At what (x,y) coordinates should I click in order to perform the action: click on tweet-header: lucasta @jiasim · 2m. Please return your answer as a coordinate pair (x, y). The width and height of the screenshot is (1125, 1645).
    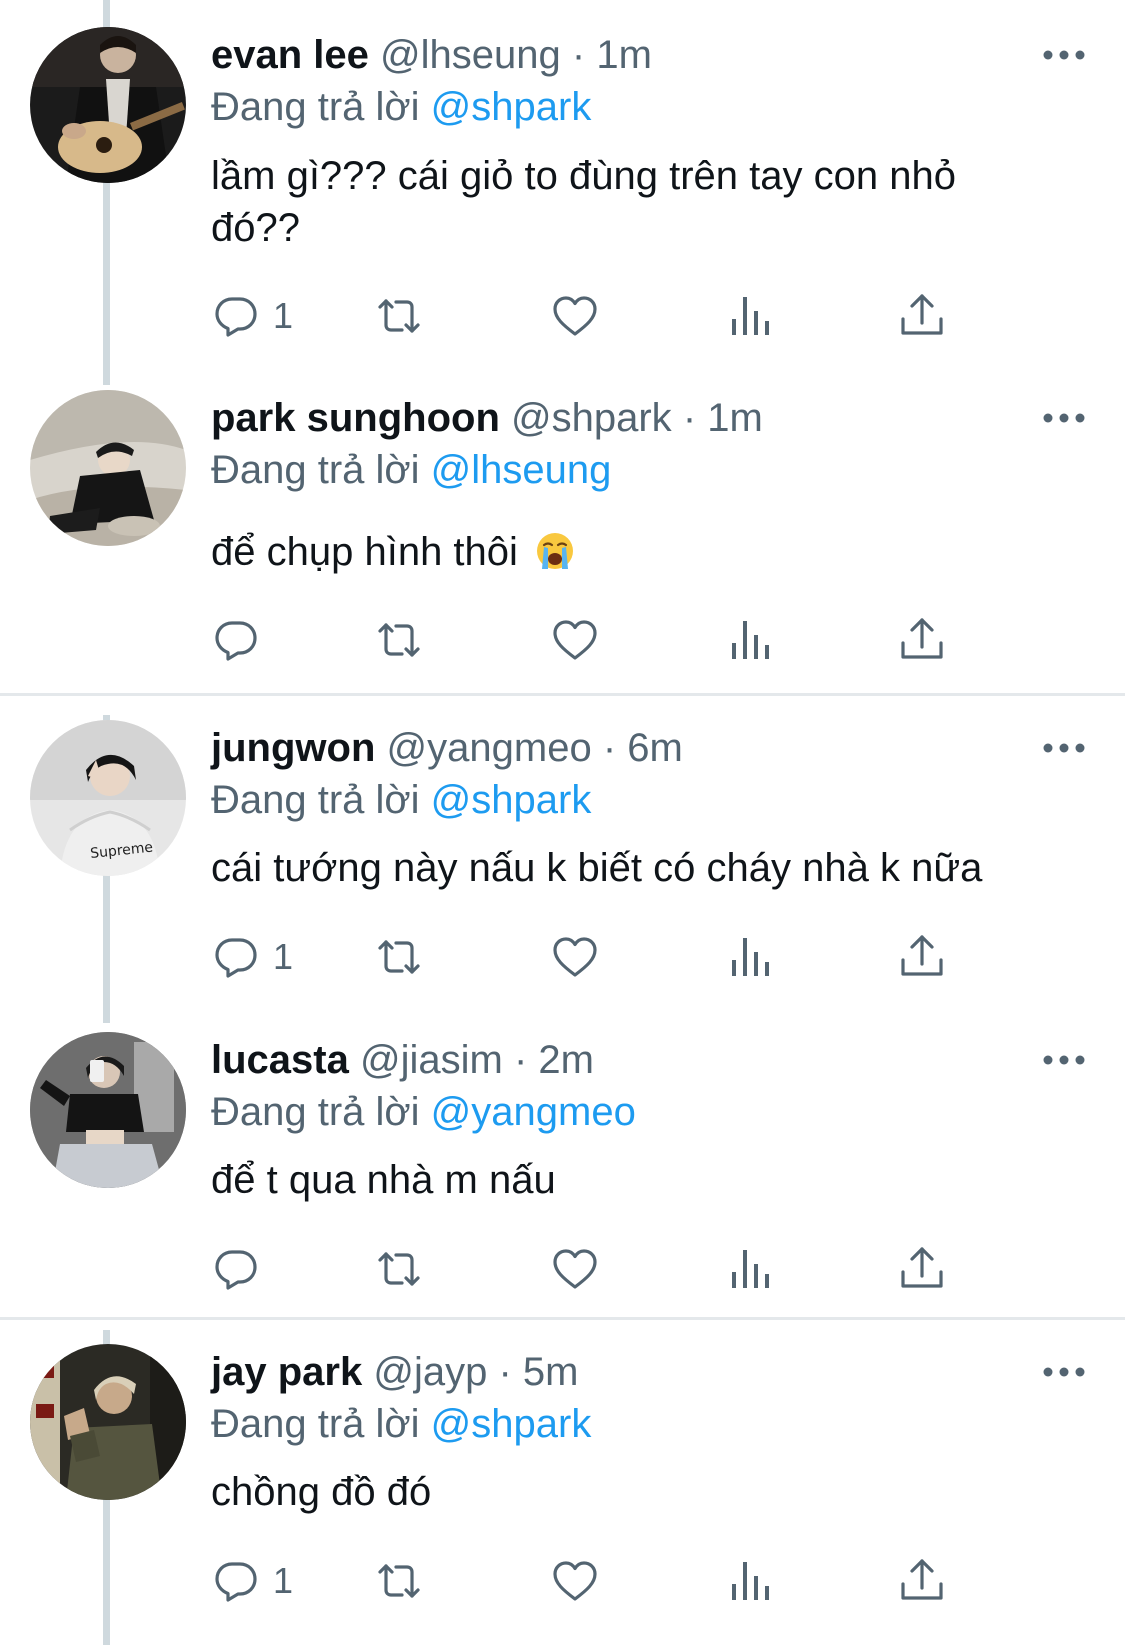
    Looking at the image, I should click on (402, 1060).